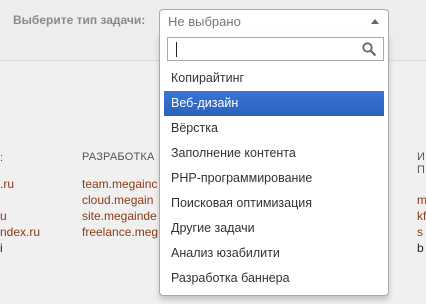 This screenshot has width=426, height=304. I want to click on footer-col3-head-2: П, so click(421, 170).